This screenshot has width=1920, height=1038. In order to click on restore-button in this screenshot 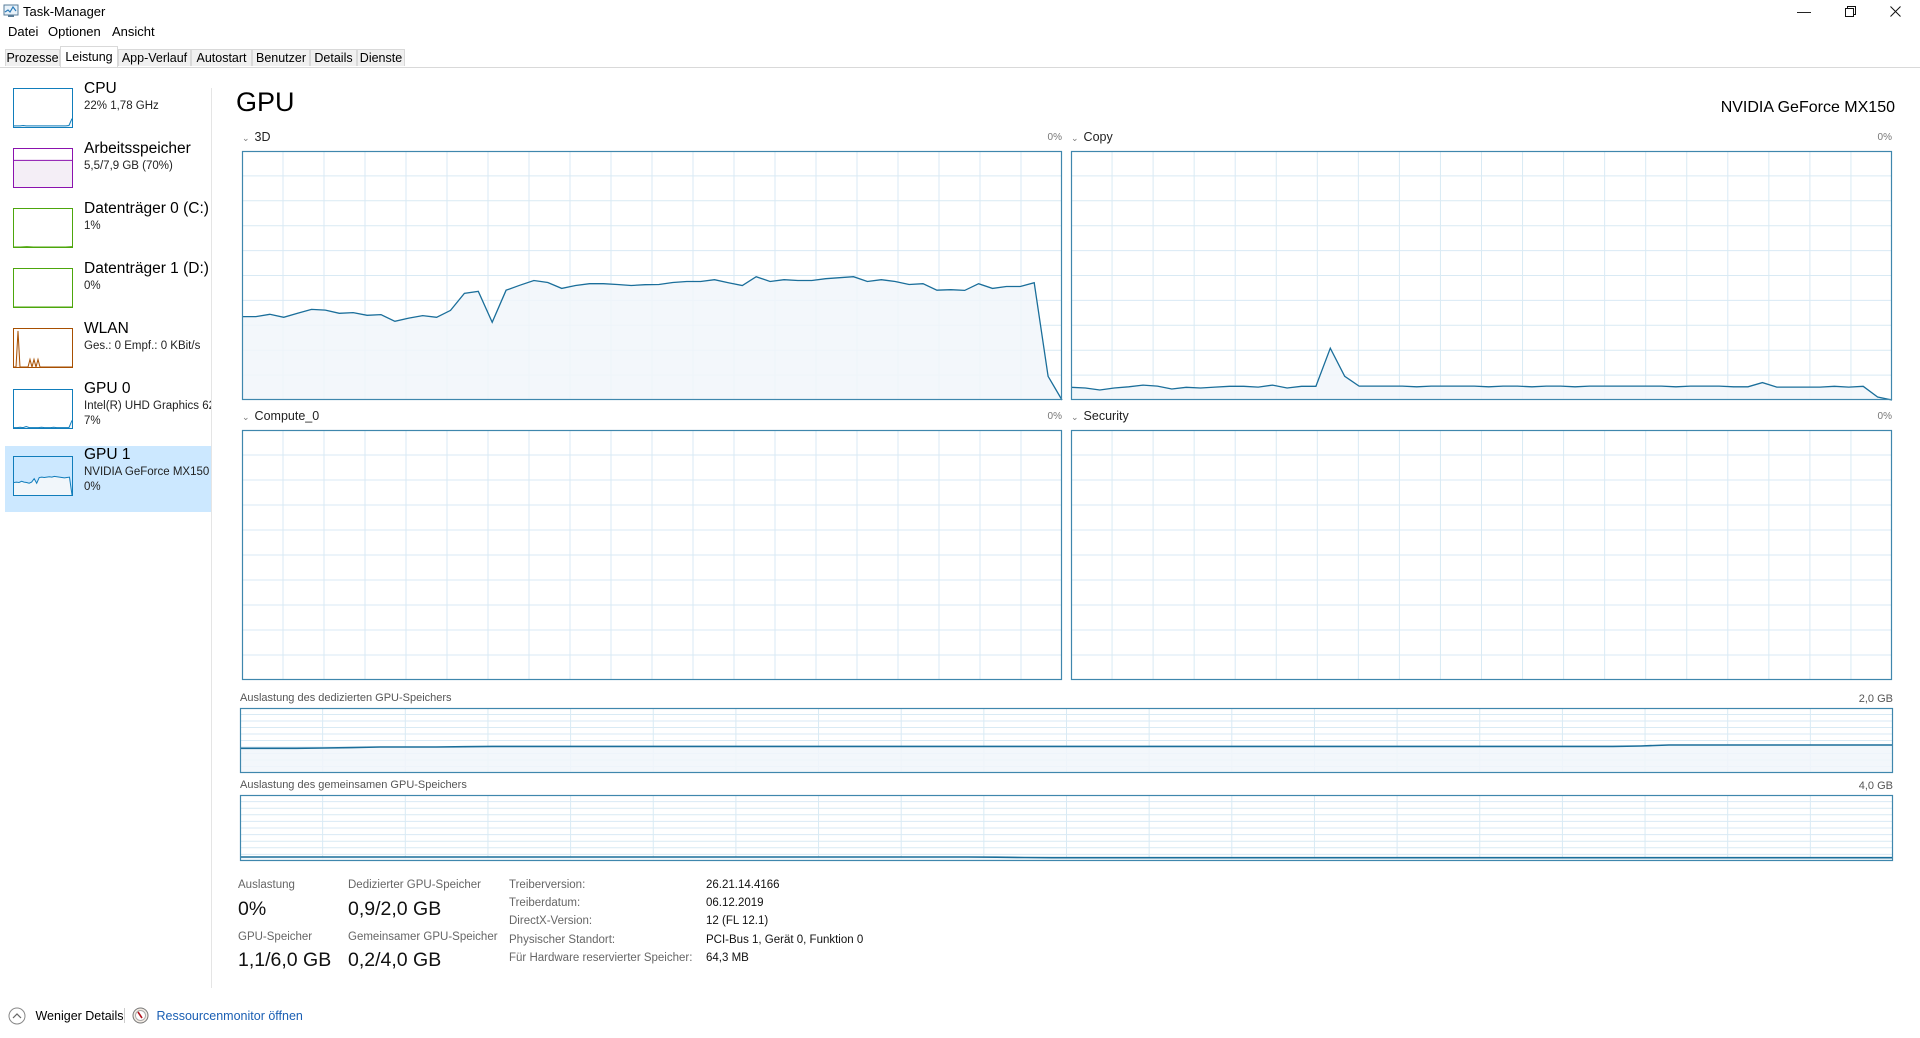, I will do `click(1850, 11)`.